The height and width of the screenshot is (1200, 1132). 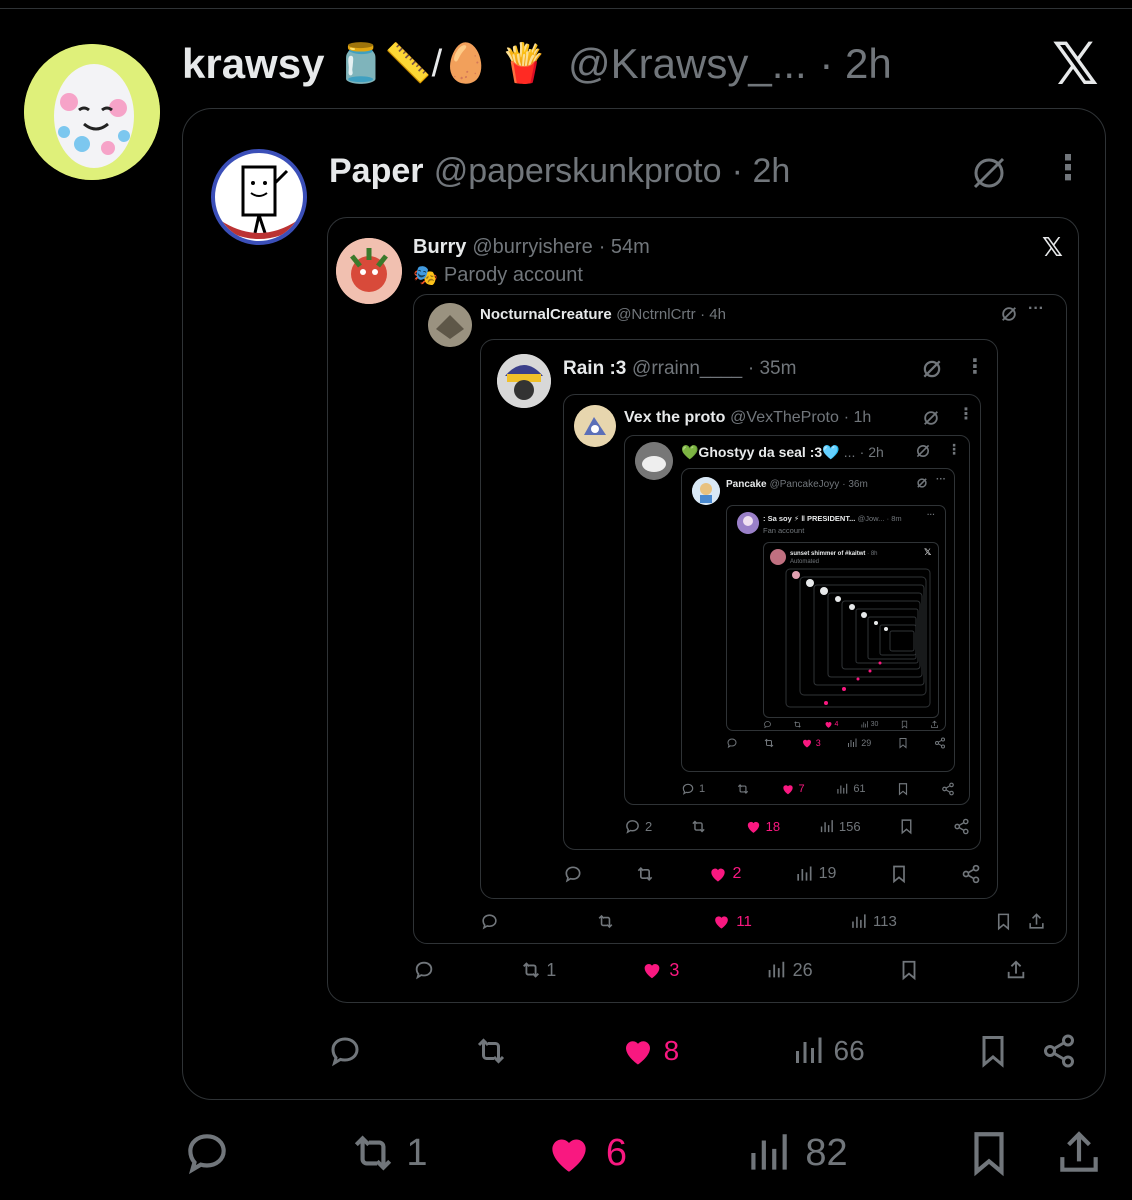 What do you see at coordinates (578, 171) in the screenshot?
I see `paper-handle: @paperskunkproto` at bounding box center [578, 171].